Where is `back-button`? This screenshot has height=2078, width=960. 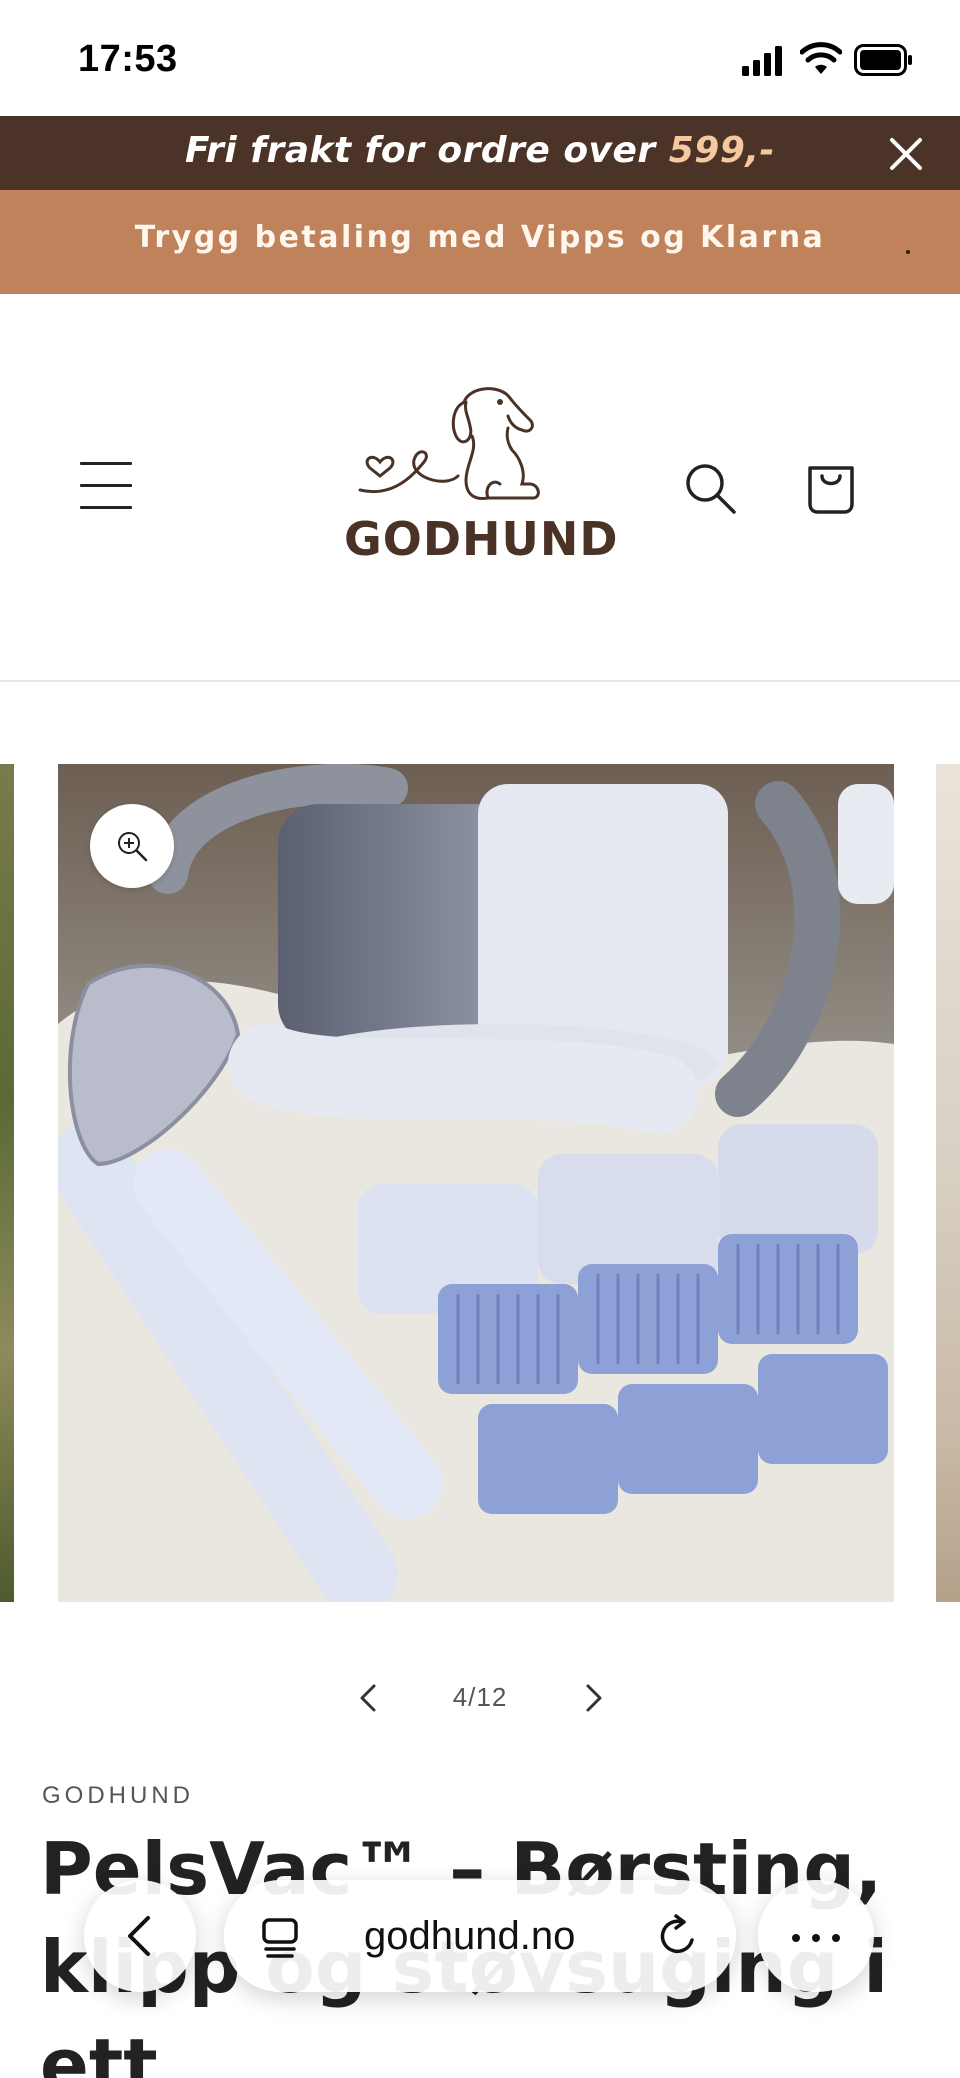 back-button is located at coordinates (140, 1936).